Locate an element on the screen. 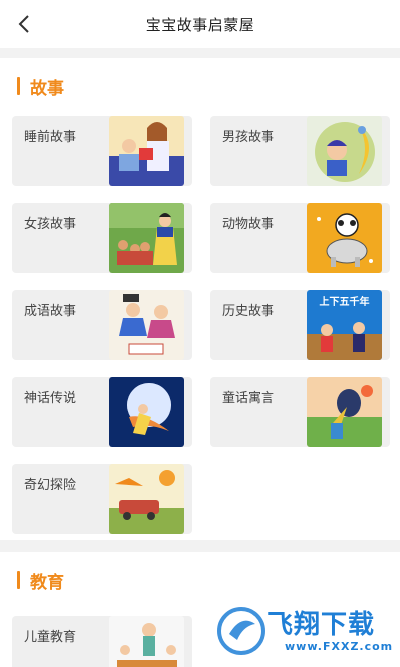 Image resolution: width=400 pixels, height=667 pixels. watermark: 飞翔下载 www.FXXZ.com is located at coordinates (306, 631).